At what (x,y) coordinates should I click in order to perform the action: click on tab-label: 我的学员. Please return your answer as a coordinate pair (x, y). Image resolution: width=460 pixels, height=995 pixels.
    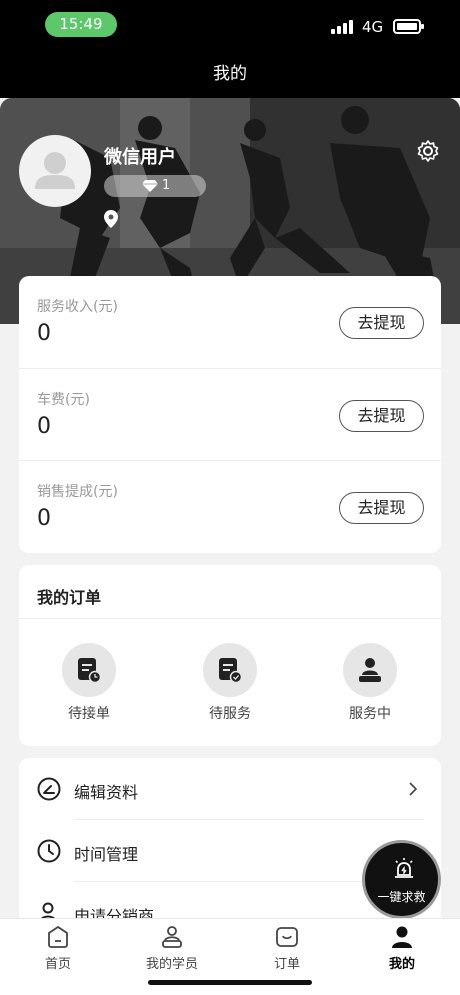
    Looking at the image, I should click on (171, 964).